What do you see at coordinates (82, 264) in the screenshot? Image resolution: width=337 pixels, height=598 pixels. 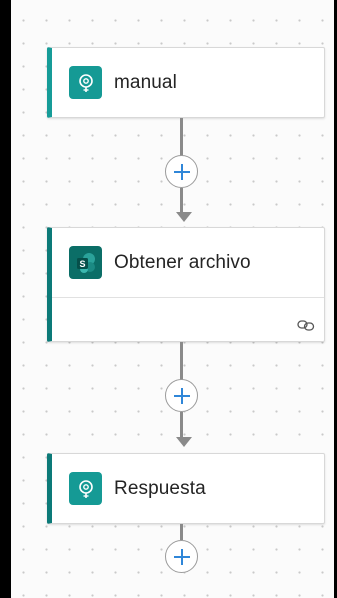 I see `svg-text: S` at bounding box center [82, 264].